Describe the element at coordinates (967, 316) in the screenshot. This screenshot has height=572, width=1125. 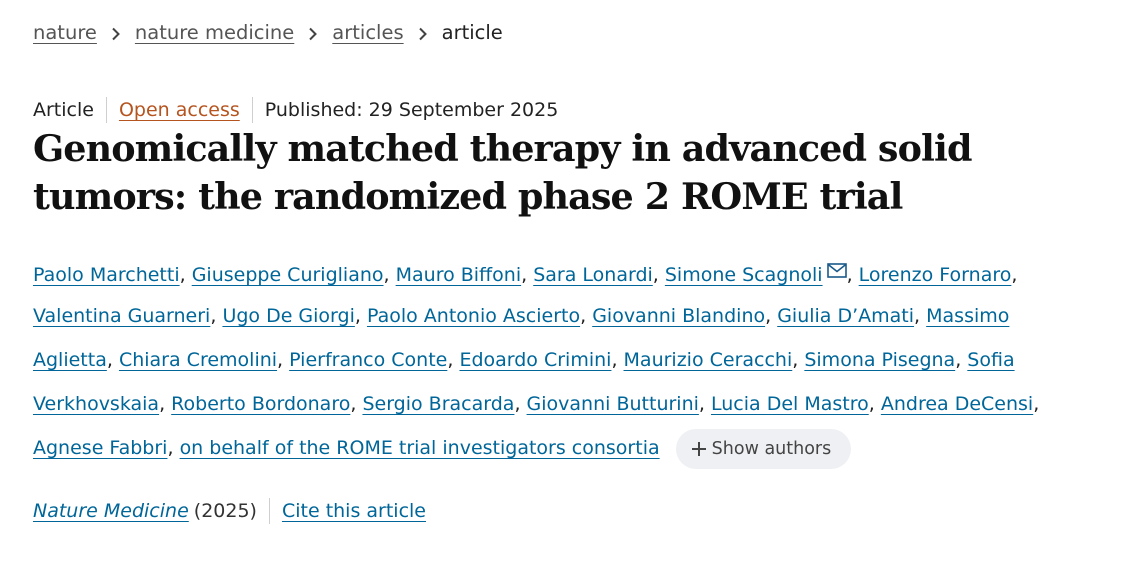
I see `author-link-part-1: Massimo` at that location.